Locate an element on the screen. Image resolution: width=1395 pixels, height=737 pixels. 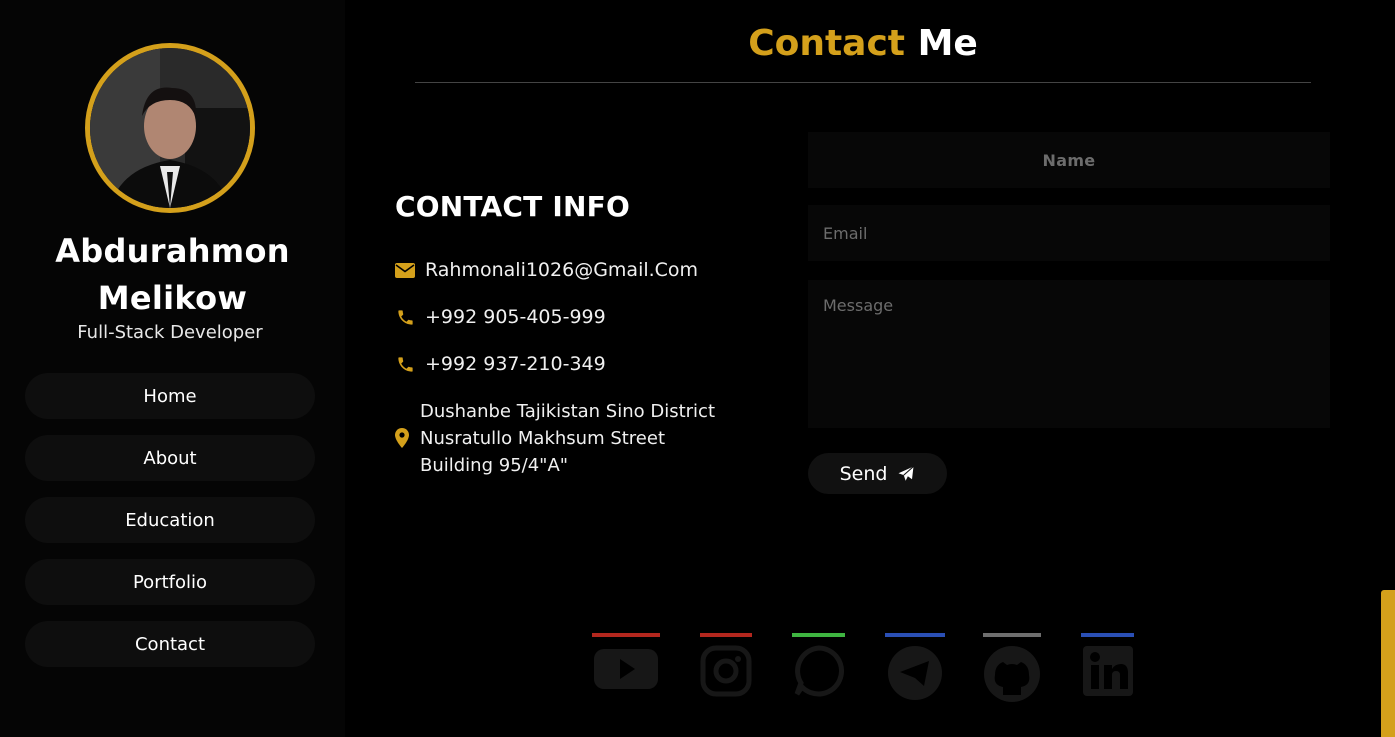
github-bar is located at coordinates (1012, 635).